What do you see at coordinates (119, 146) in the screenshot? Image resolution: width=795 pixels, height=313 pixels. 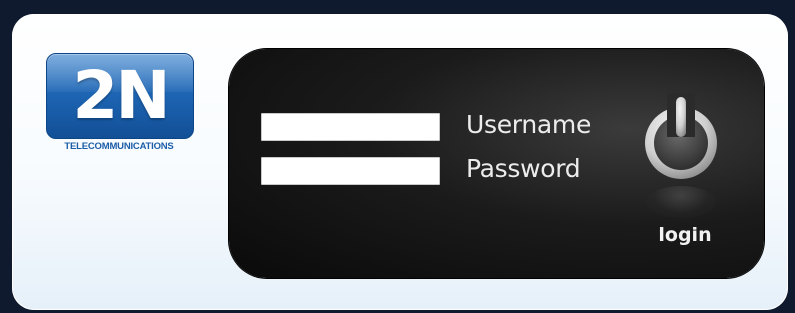 I see `logo-tagline: TELECOMMUNICATIONS` at bounding box center [119, 146].